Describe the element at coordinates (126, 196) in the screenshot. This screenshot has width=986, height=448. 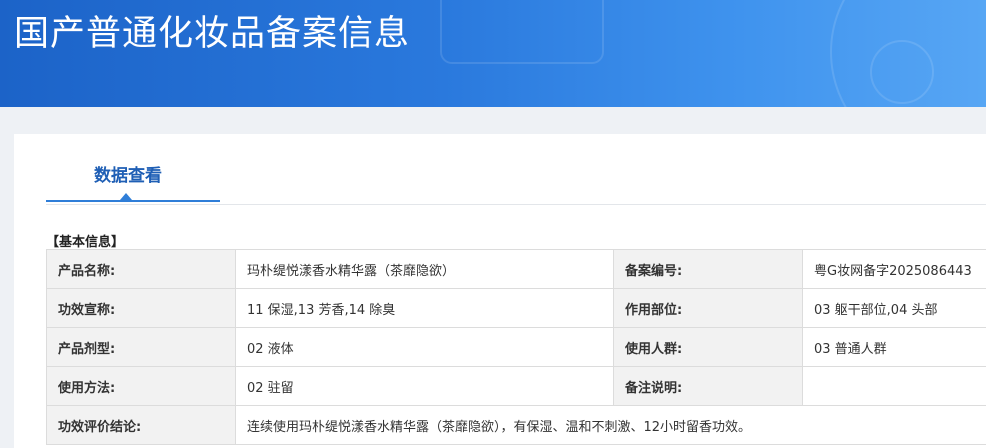
I see `tab-active-caret-icon` at that location.